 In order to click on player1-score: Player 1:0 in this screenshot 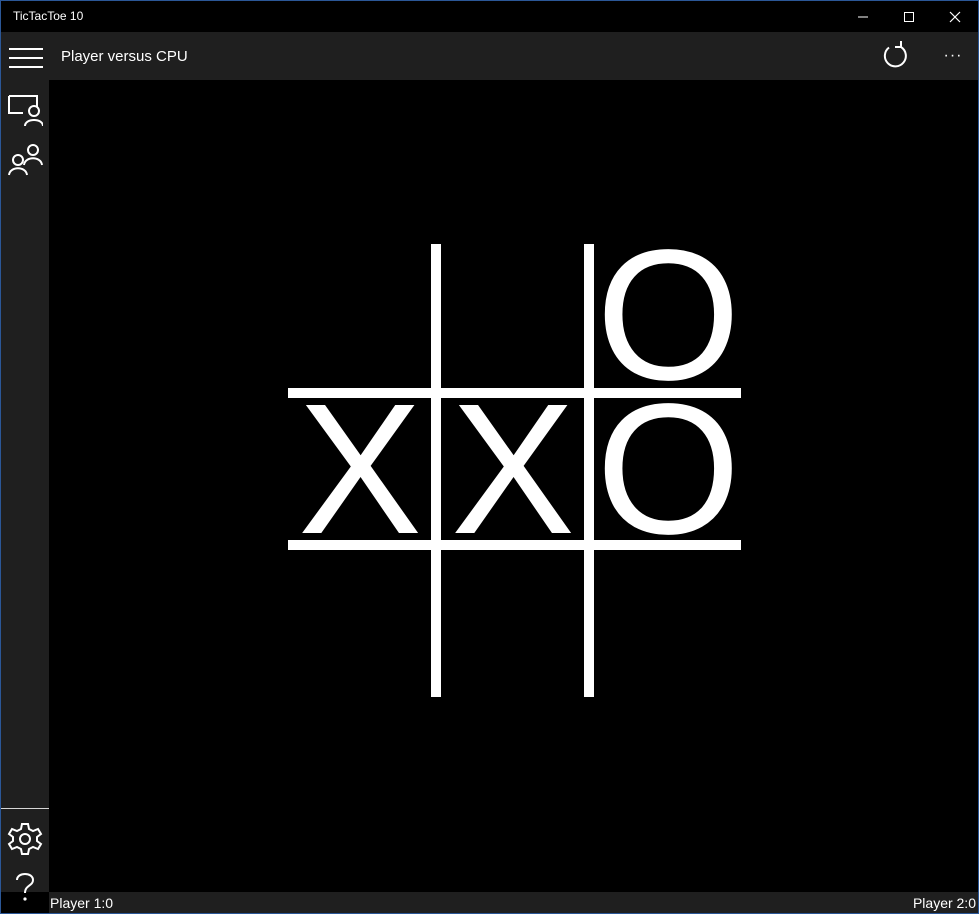, I will do `click(82, 903)`.